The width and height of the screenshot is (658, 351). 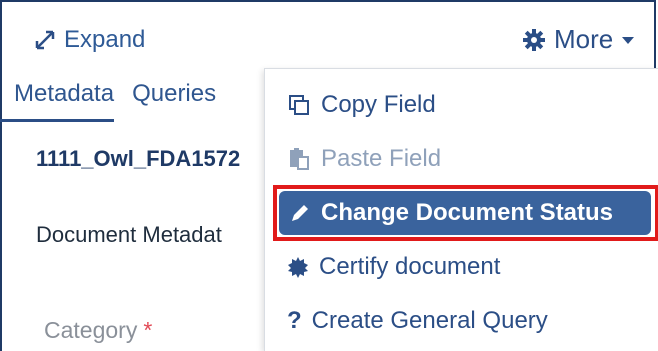 I want to click on menu-item-label: Copy Field, so click(x=378, y=104).